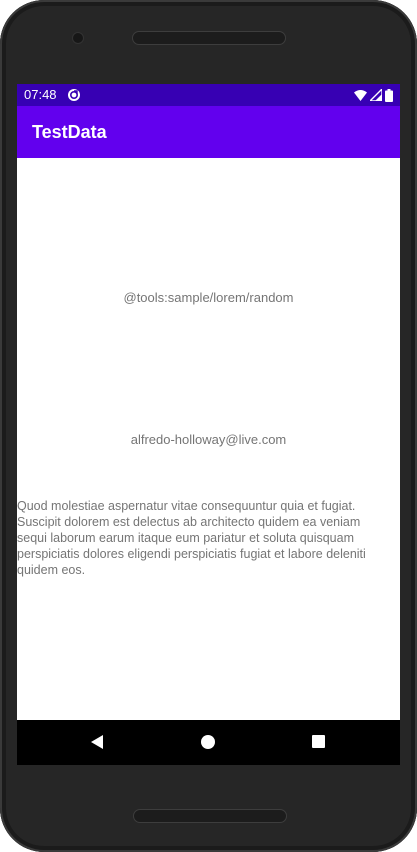  I want to click on navigation-bar, so click(208, 742).